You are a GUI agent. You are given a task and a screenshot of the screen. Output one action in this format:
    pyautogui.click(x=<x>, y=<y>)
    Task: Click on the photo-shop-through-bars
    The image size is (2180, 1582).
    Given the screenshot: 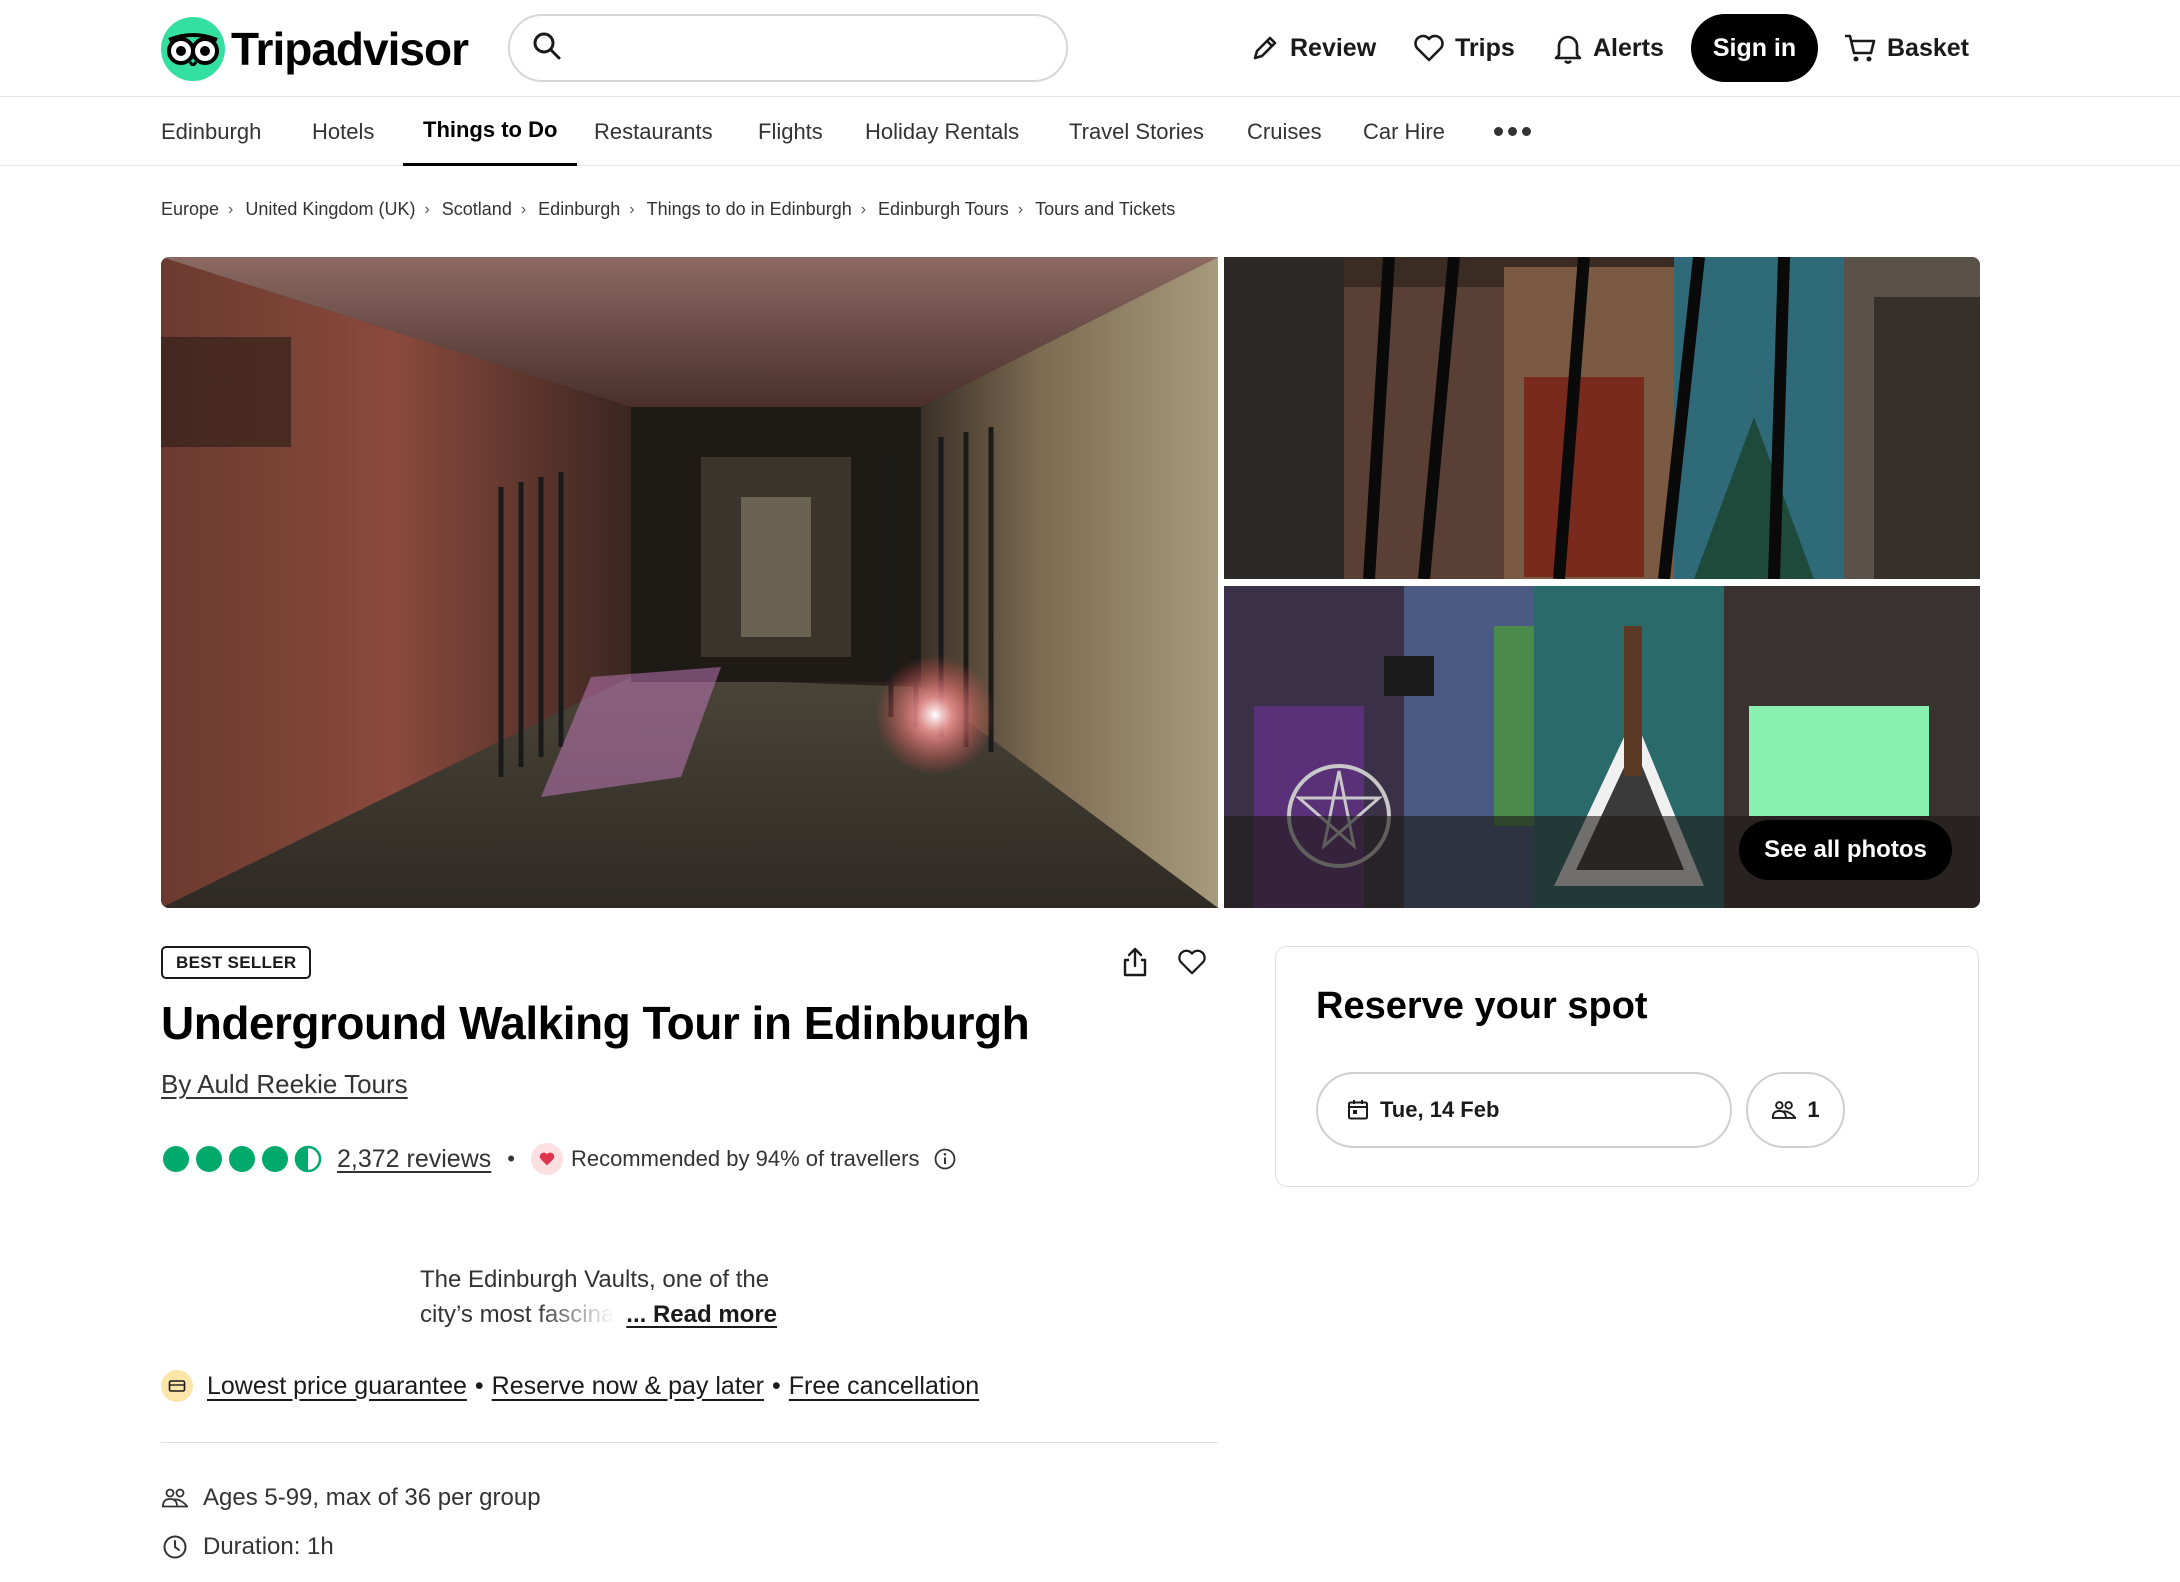 What is the action you would take?
    pyautogui.click(x=1602, y=418)
    